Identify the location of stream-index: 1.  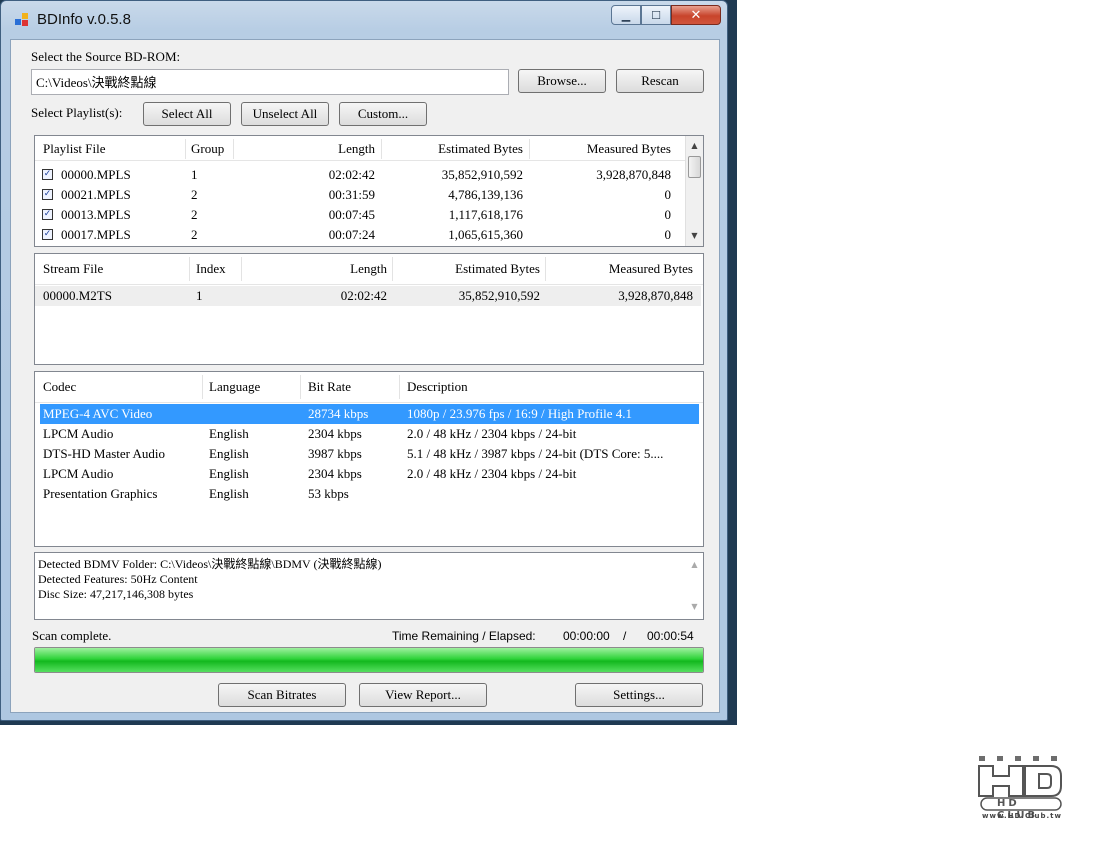
(199, 295).